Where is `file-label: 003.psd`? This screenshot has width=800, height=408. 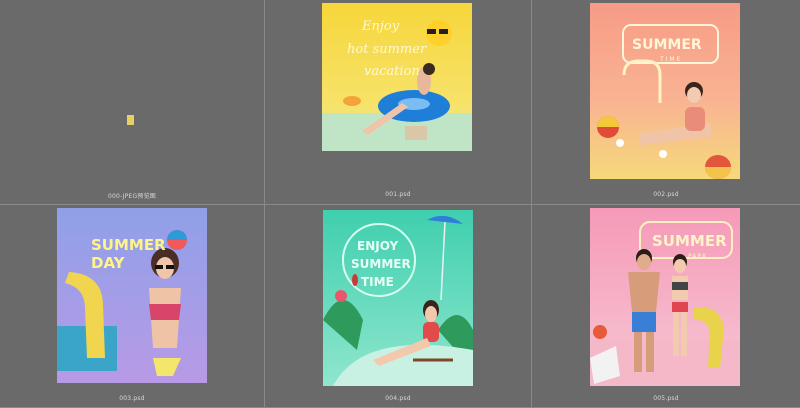
file-label: 003.psd is located at coordinates (132, 398).